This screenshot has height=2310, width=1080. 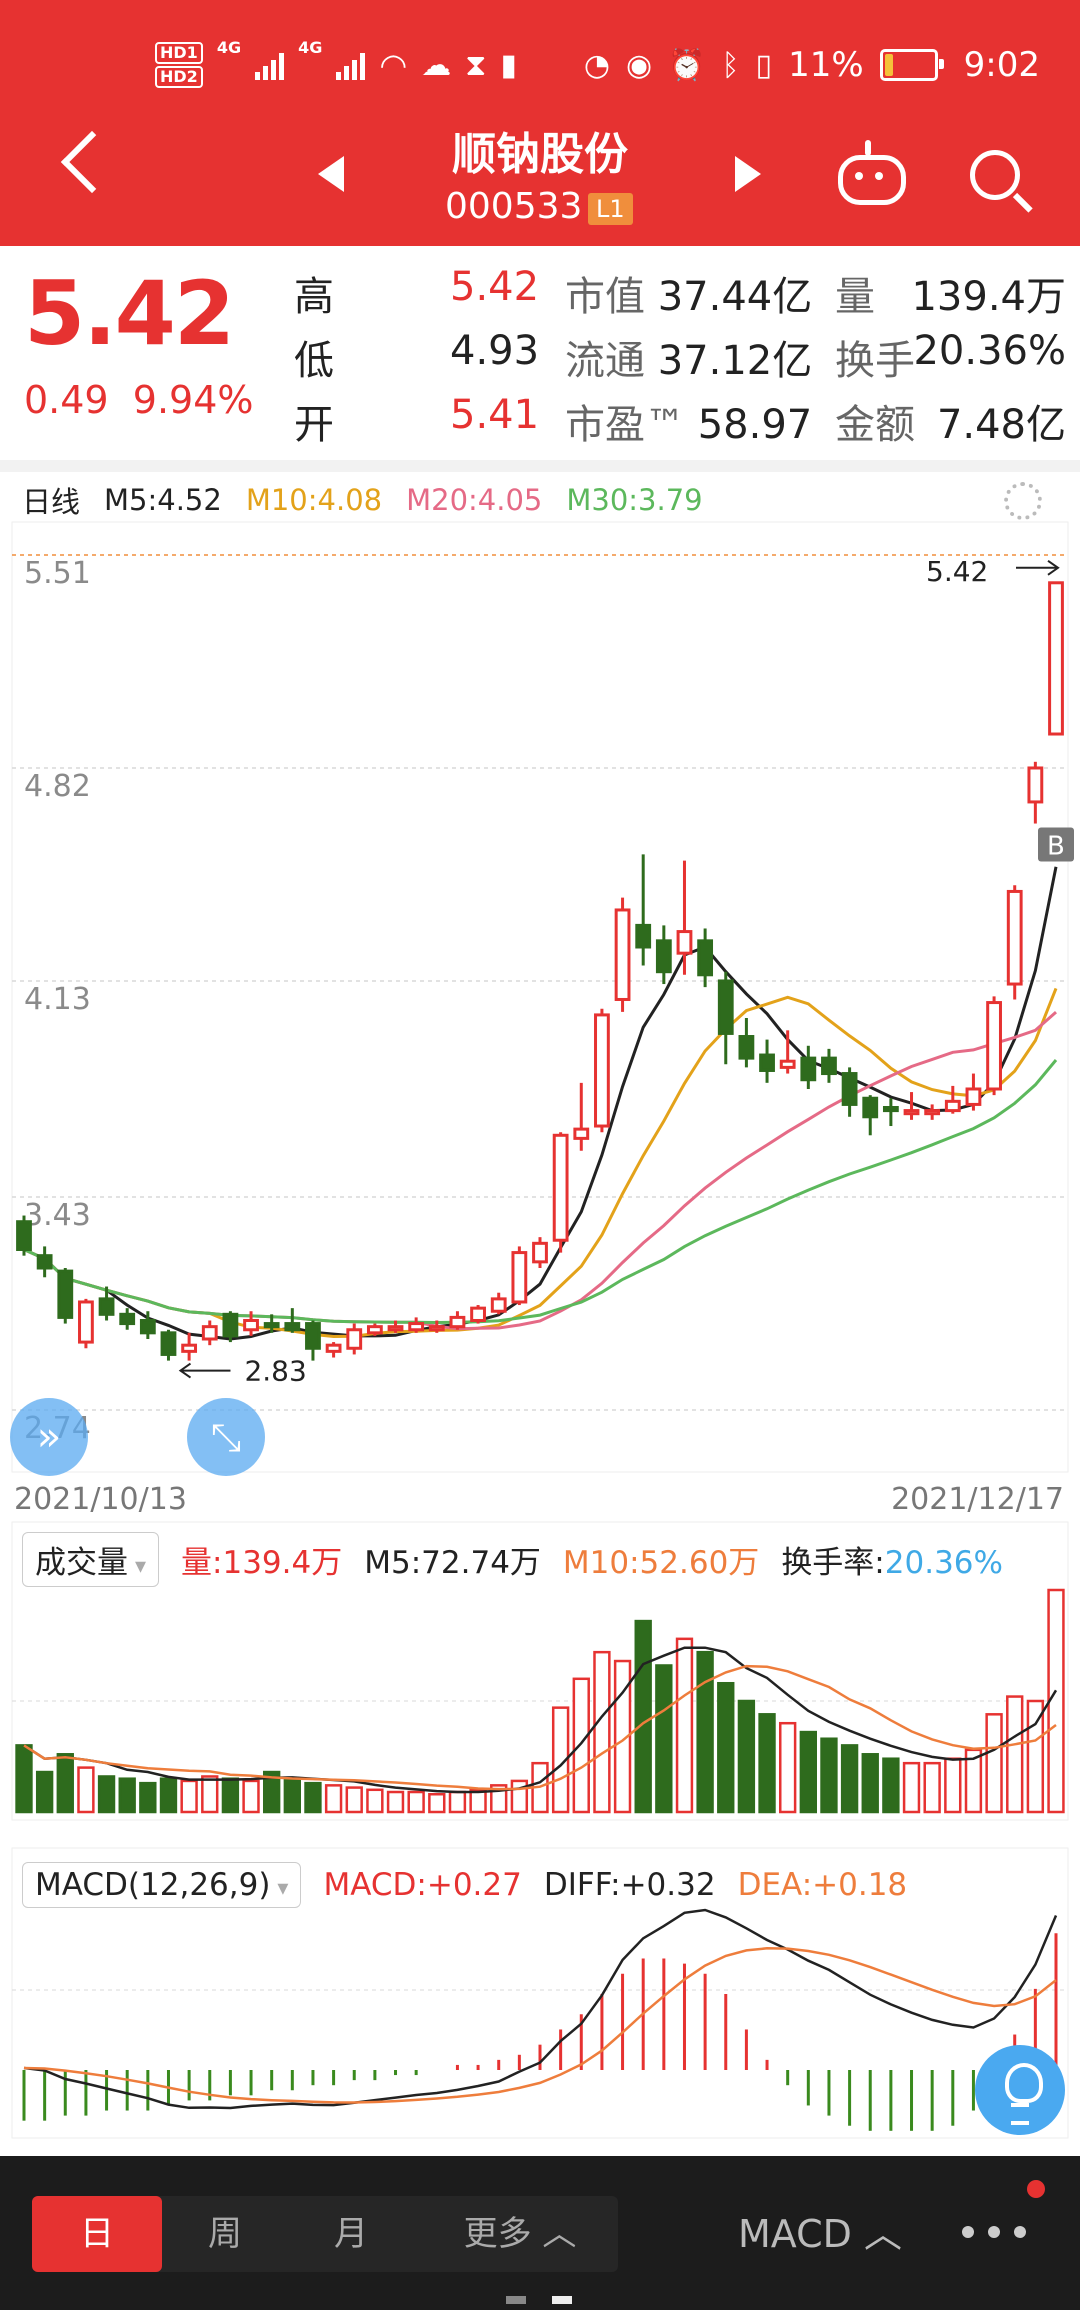 I want to click on date-start: 2021/10/13, so click(x=100, y=1499).